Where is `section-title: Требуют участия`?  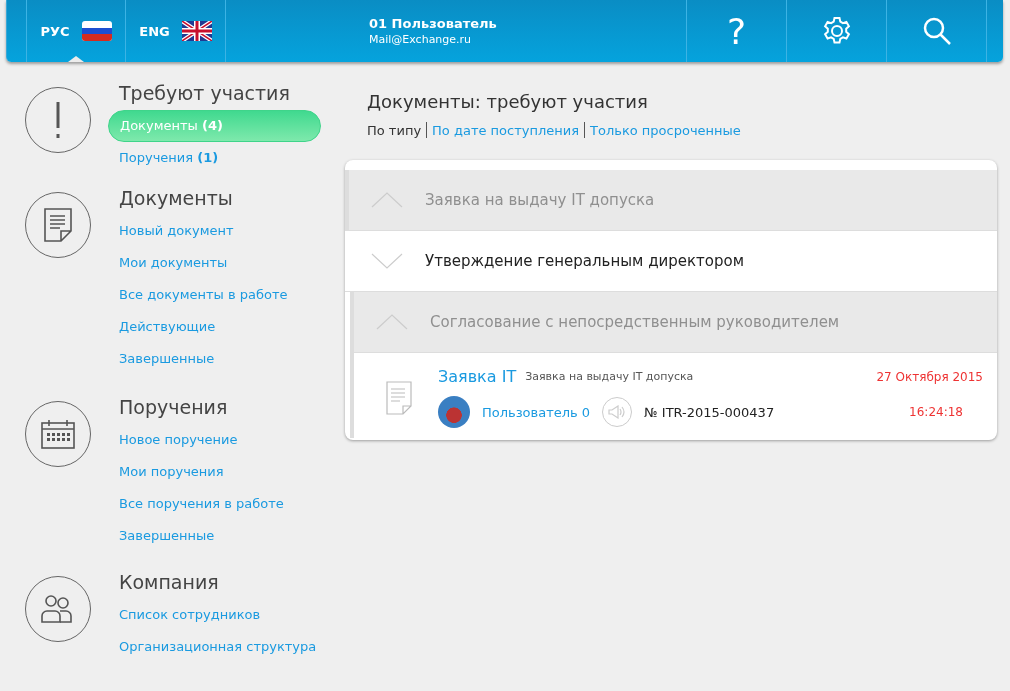
section-title: Требуют участия is located at coordinates (204, 93).